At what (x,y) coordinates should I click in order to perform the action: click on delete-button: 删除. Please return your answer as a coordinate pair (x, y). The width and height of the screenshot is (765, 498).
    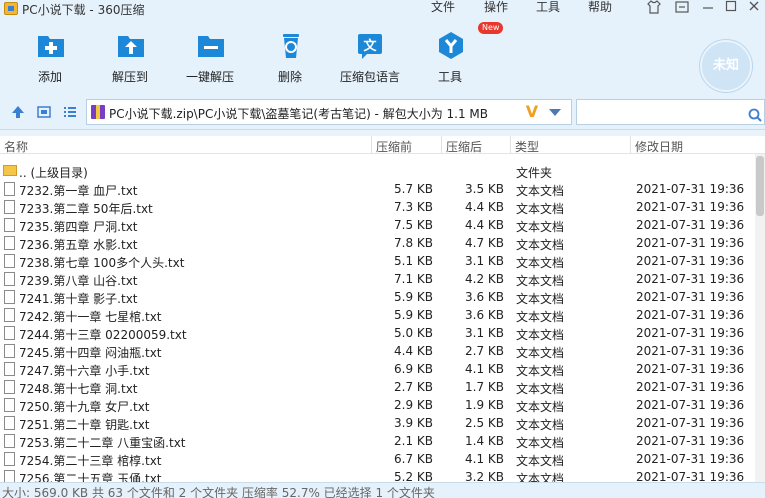
    Looking at the image, I should click on (290, 59).